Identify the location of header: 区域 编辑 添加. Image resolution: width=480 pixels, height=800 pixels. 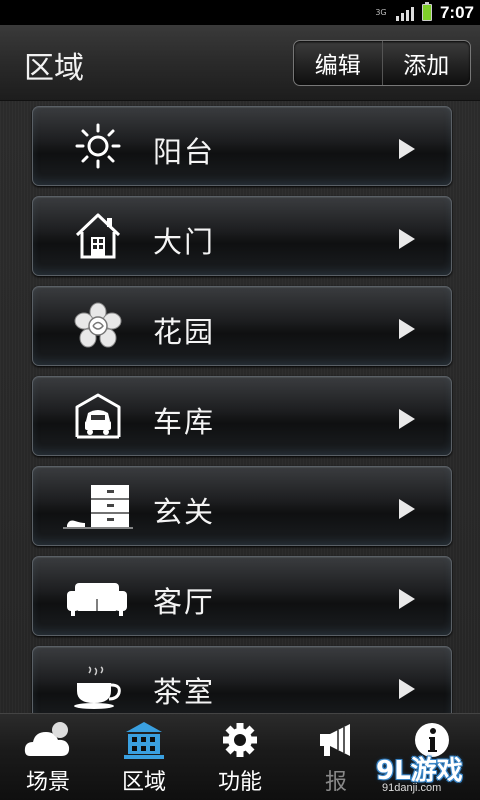
(240, 63).